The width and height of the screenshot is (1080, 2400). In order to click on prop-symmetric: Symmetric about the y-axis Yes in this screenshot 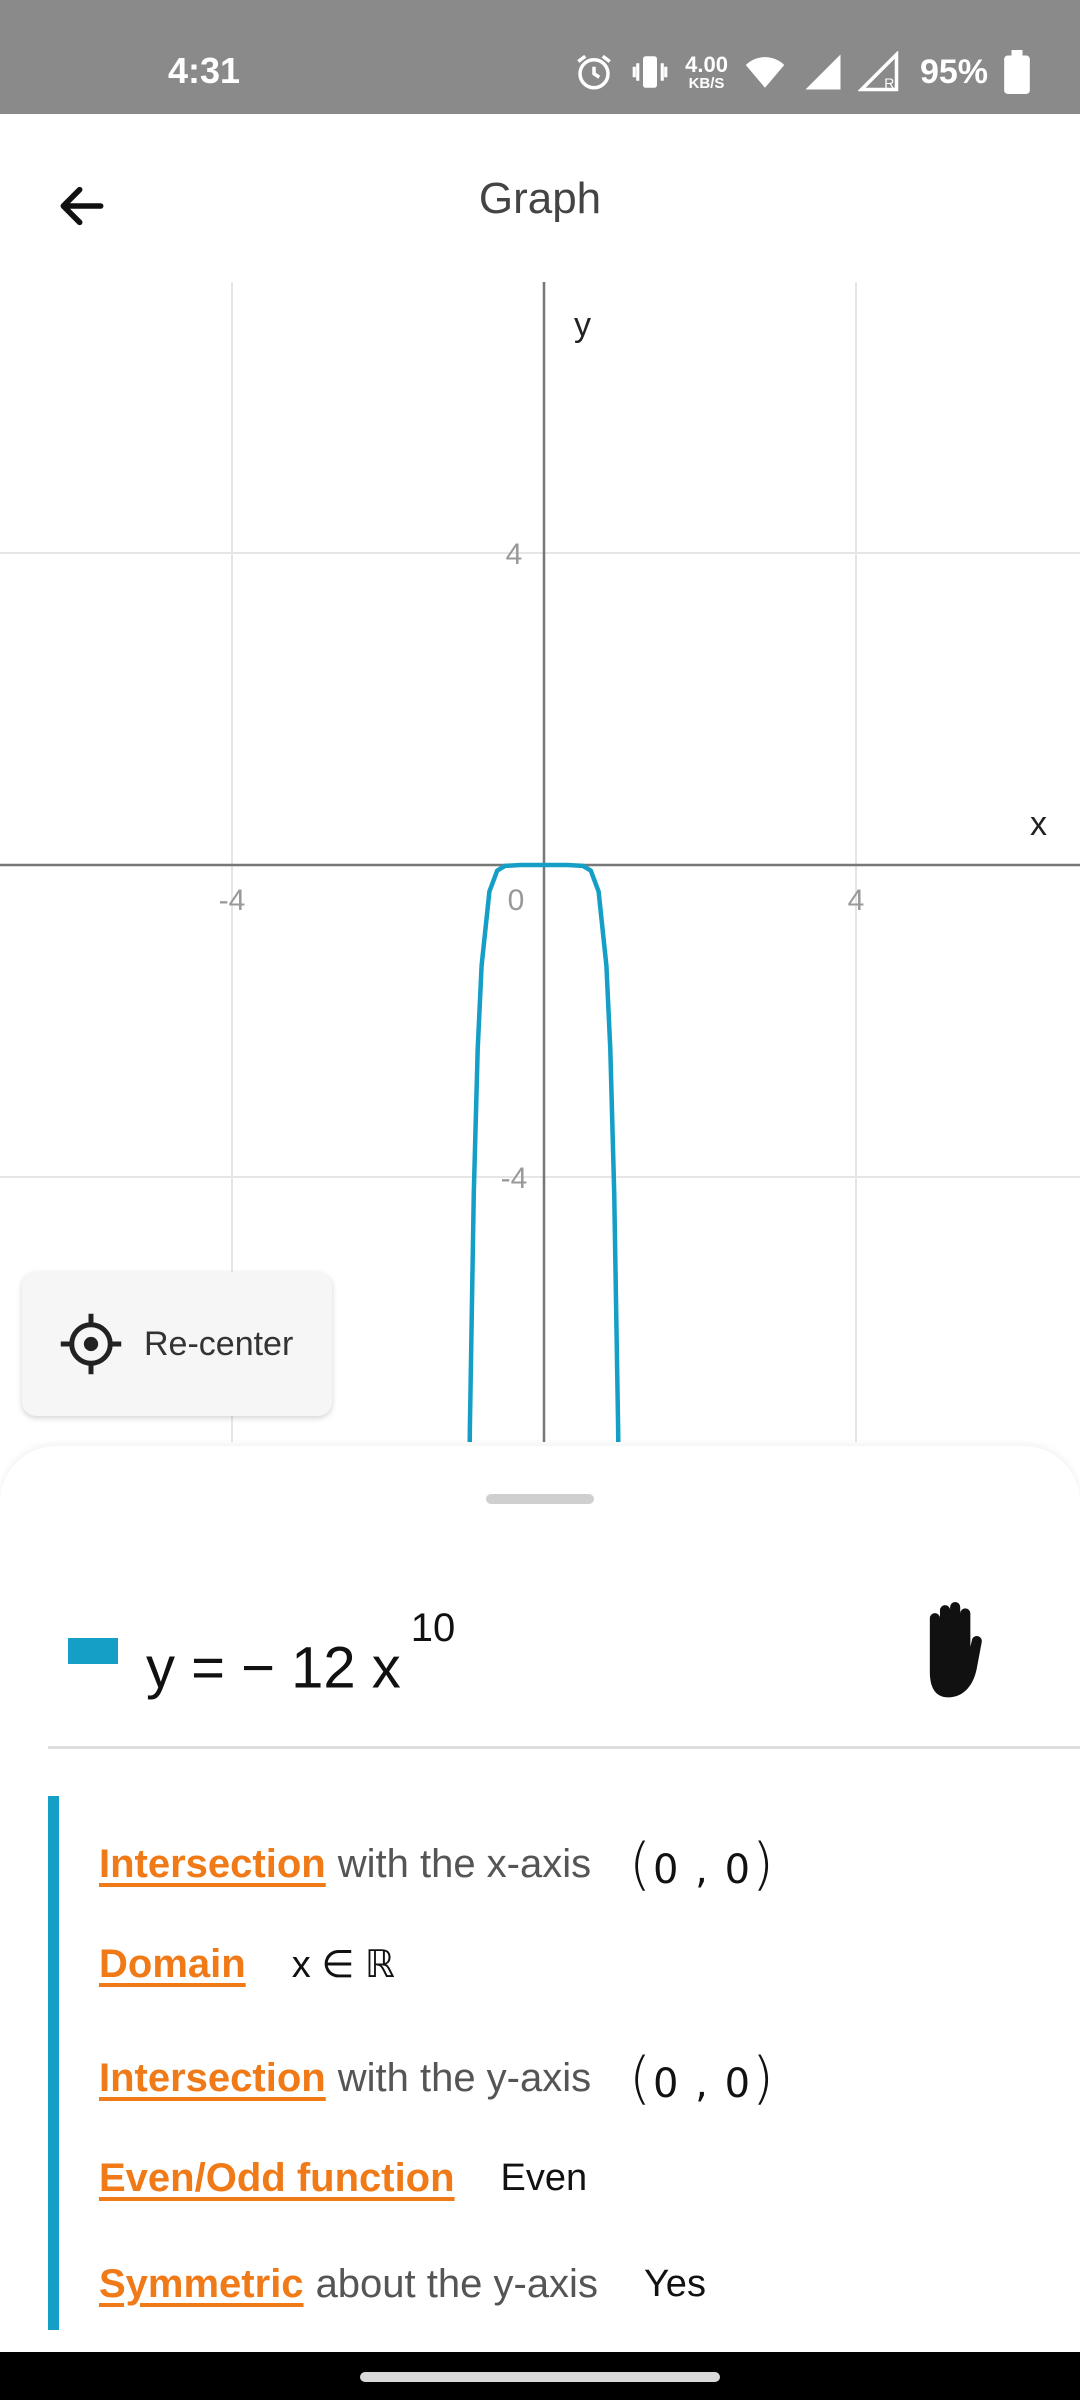, I will do `click(402, 2284)`.